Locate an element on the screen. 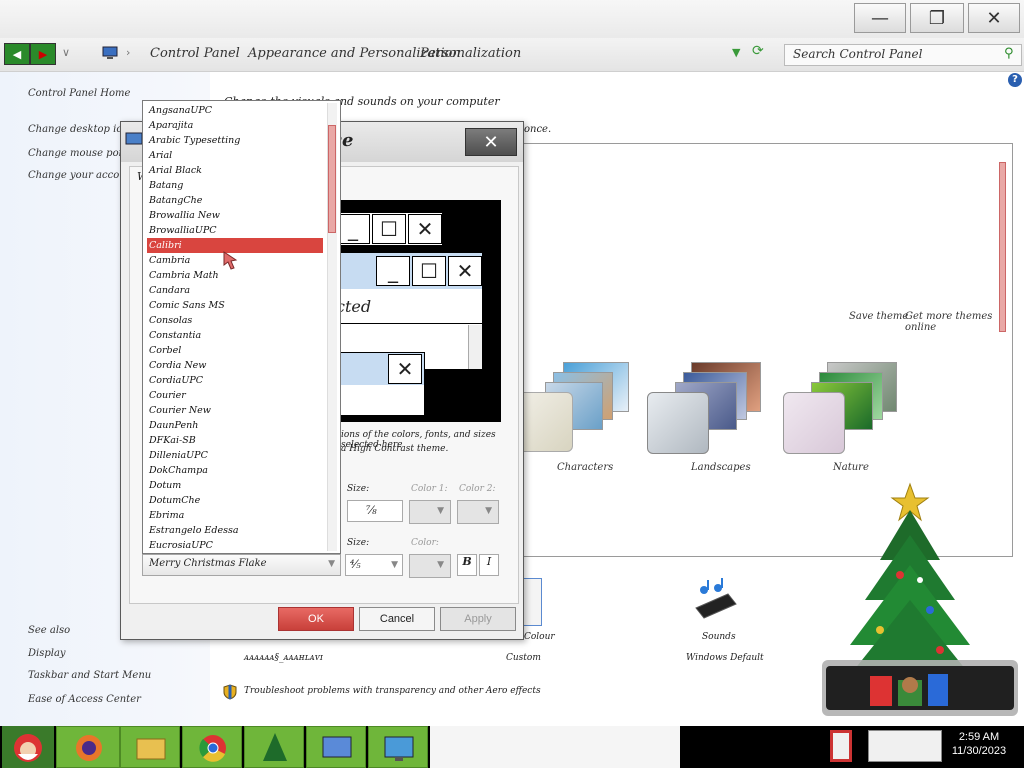 The image size is (1024, 768). dialog-close-button: ✕ is located at coordinates (491, 142).